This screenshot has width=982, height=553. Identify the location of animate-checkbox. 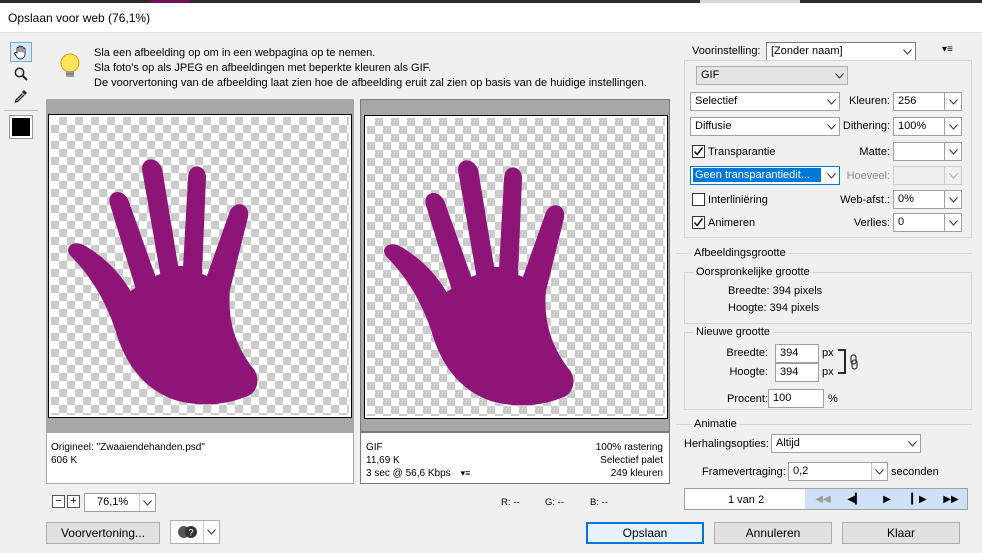
(698, 222).